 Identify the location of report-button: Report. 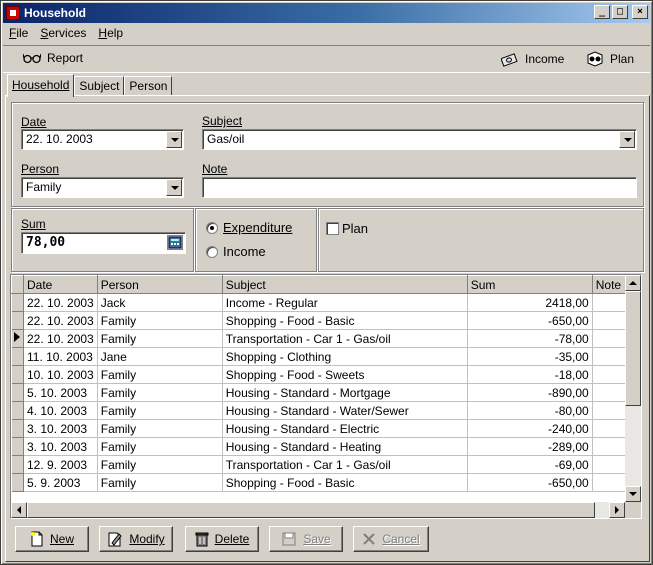
(53, 58).